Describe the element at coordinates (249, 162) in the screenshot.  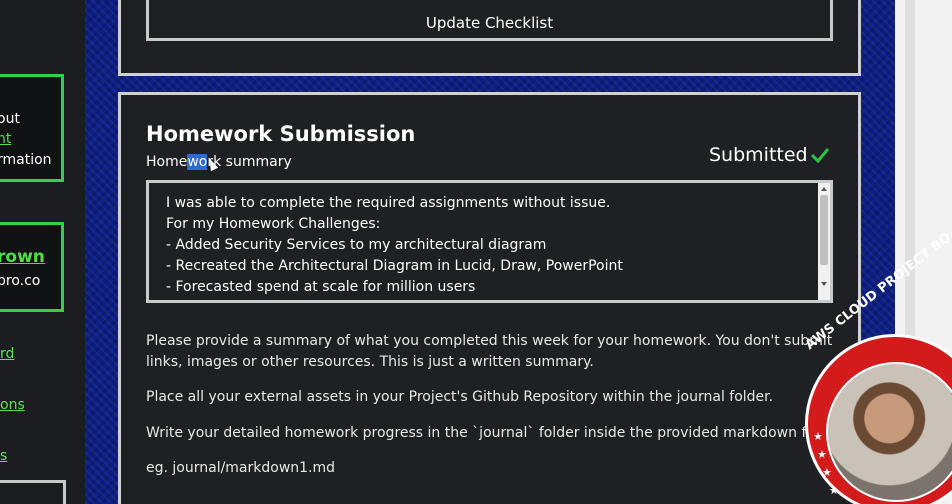
I see `label-text: rk summary` at that location.